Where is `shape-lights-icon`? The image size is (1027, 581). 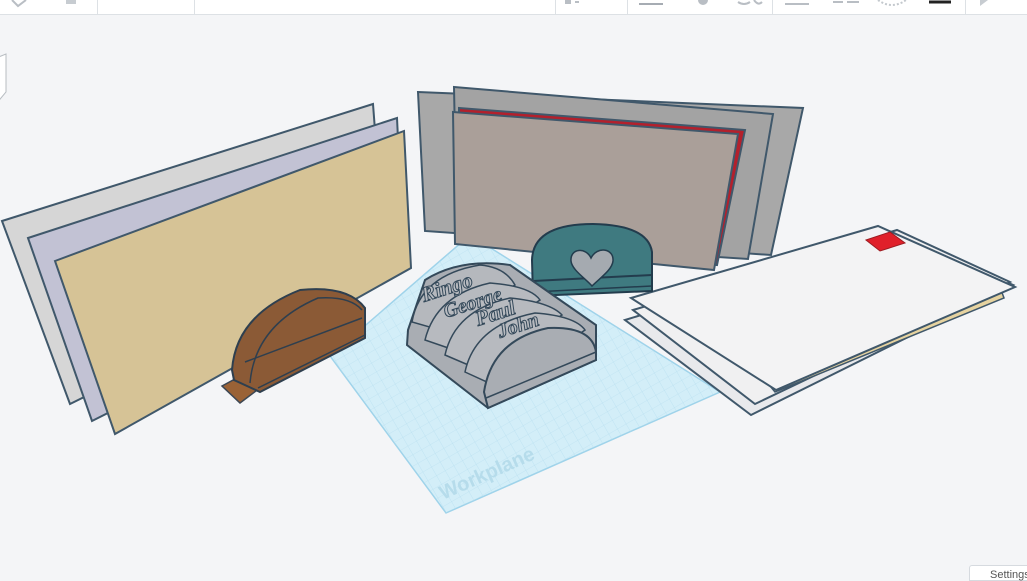
shape-lights-icon is located at coordinates (893, 4).